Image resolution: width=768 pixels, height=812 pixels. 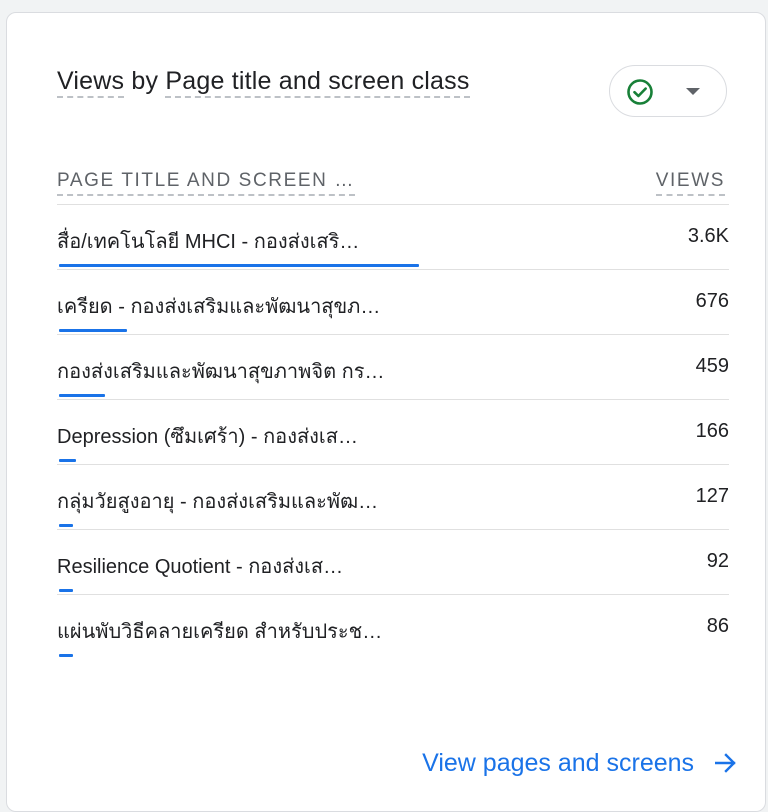 What do you see at coordinates (393, 626) in the screenshot?
I see `table-row: แผ่นพับวิธีคลายเครียด สำหรับประช… 86` at bounding box center [393, 626].